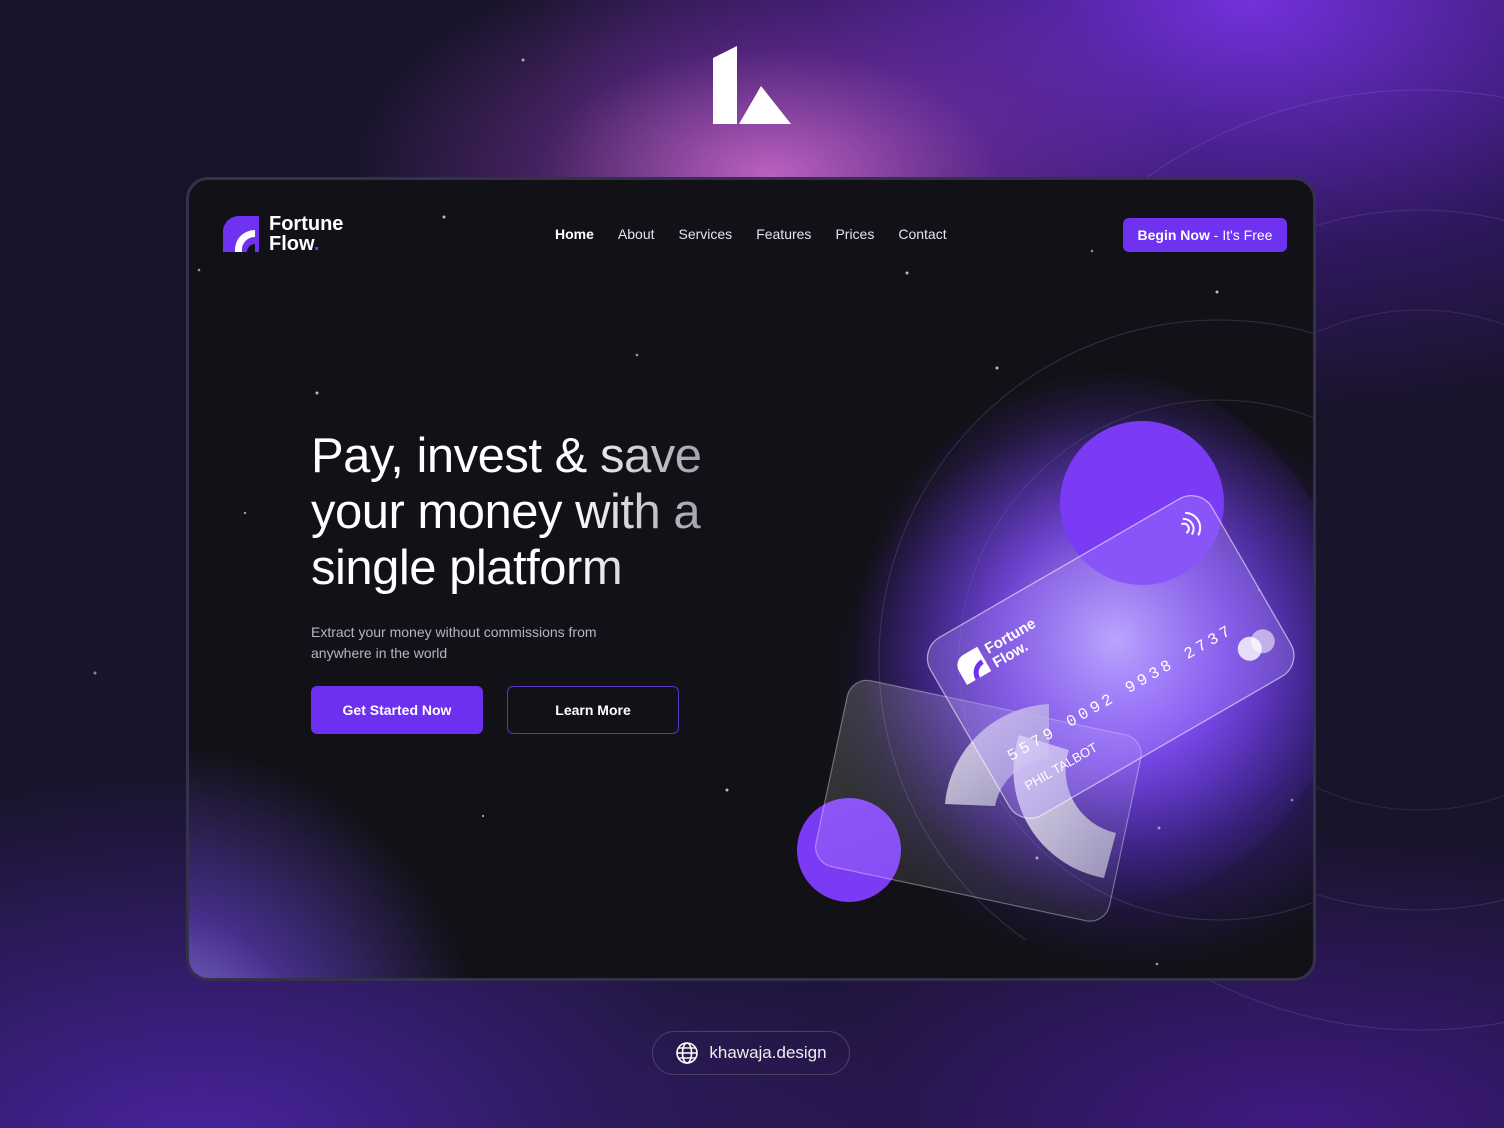  I want to click on site-link-text: khawaja.design, so click(768, 1052).